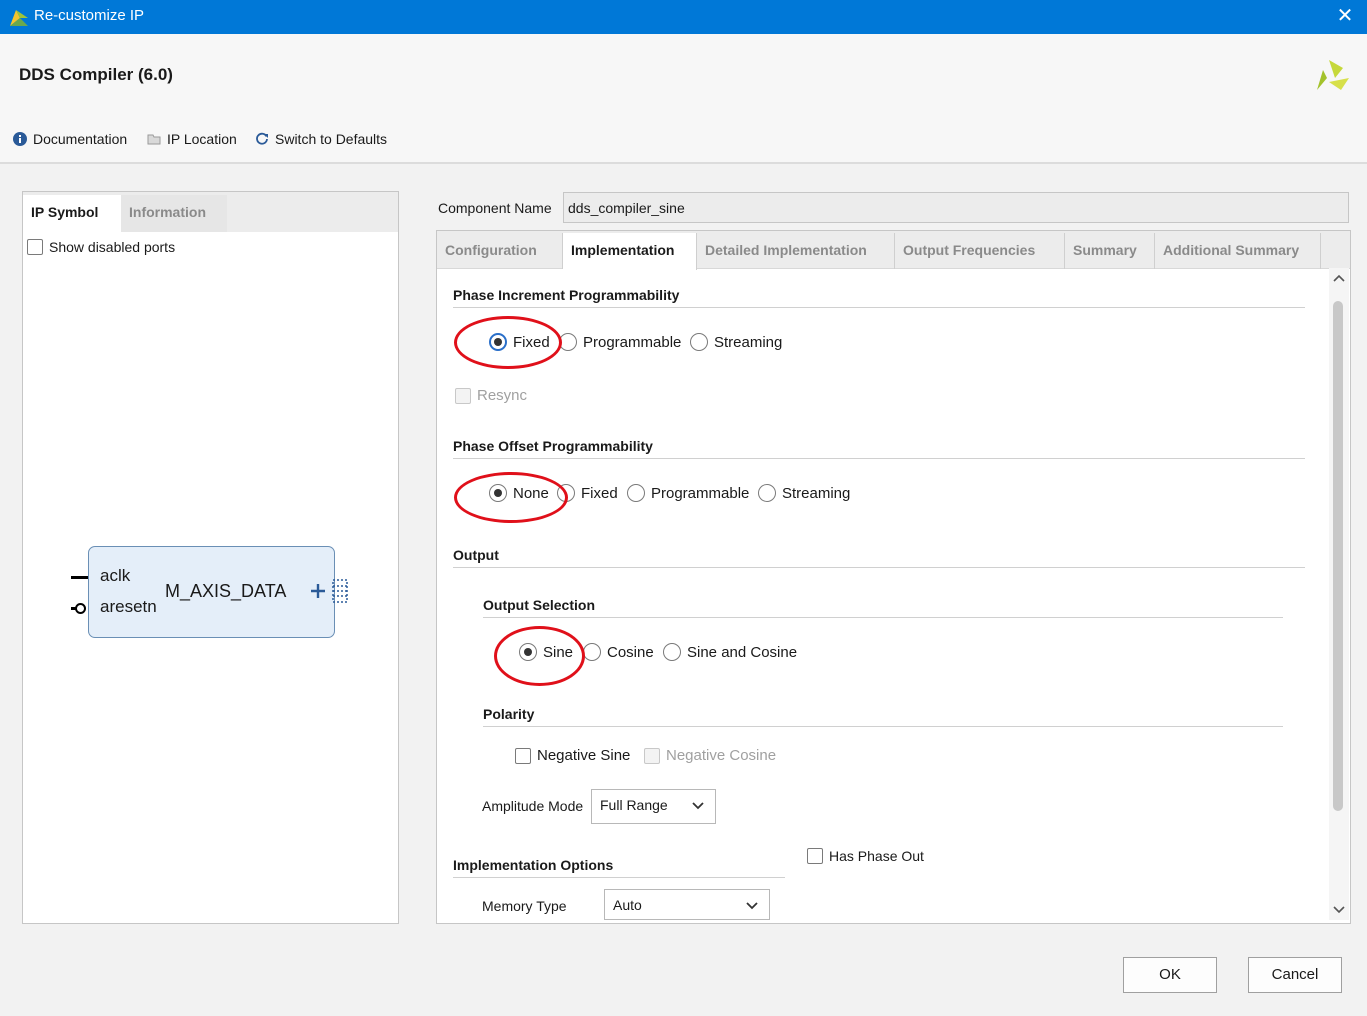  I want to click on documentation-label: Documentation, so click(80, 139).